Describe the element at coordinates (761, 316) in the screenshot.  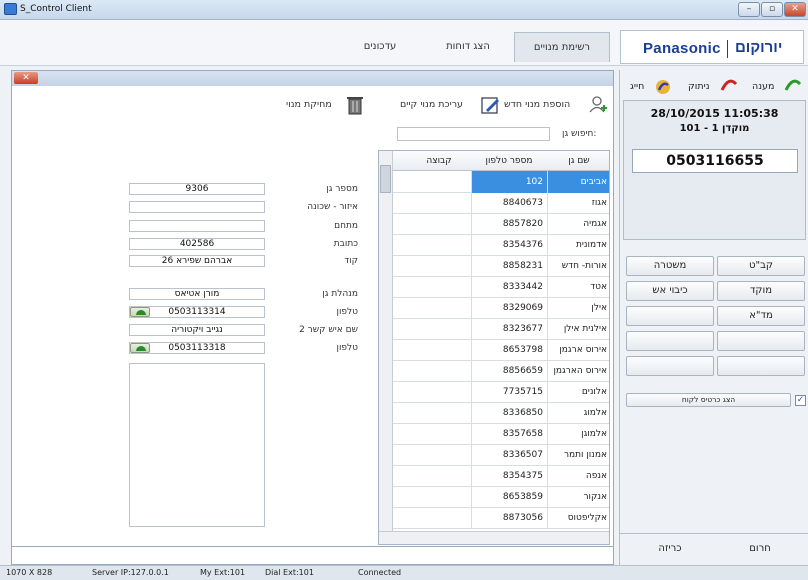
I see `mda-button: מד"א` at that location.